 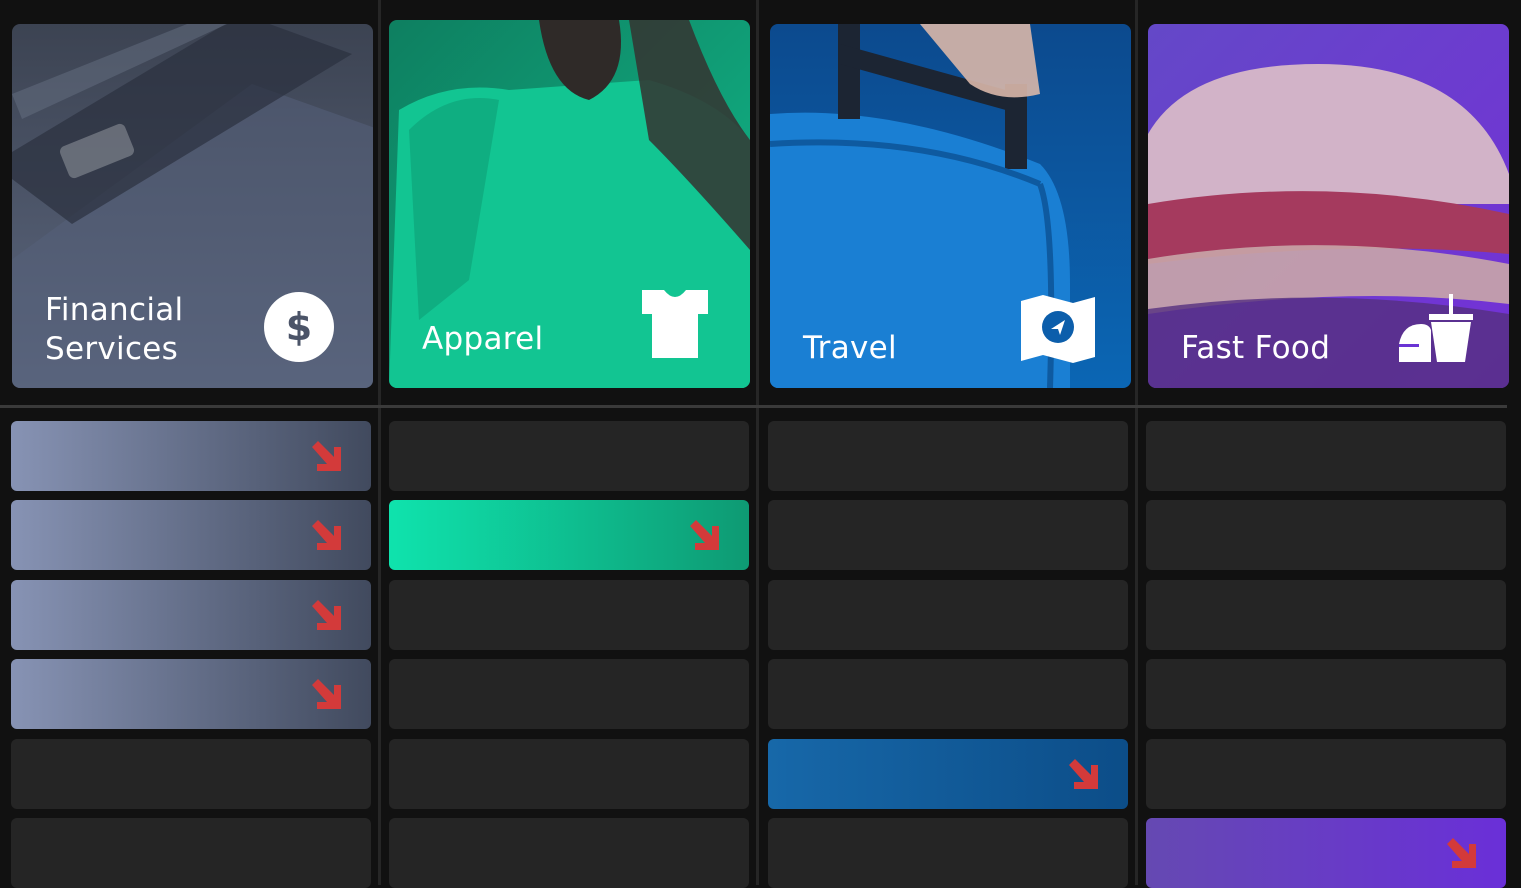 I want to click on category-label: Fast Food, so click(x=1256, y=348).